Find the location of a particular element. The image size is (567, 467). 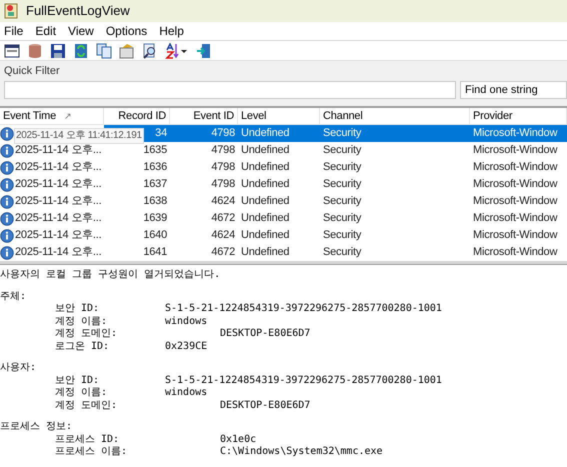

column-header: Provider is located at coordinates (518, 116).